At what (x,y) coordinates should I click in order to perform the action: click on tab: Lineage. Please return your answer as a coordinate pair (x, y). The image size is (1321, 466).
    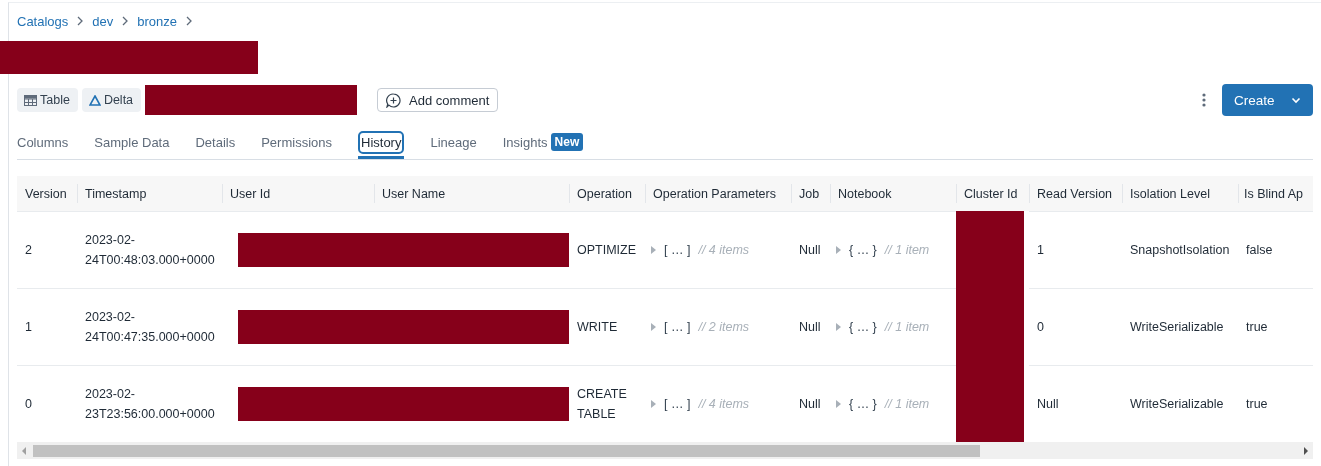
    Looking at the image, I should click on (453, 144).